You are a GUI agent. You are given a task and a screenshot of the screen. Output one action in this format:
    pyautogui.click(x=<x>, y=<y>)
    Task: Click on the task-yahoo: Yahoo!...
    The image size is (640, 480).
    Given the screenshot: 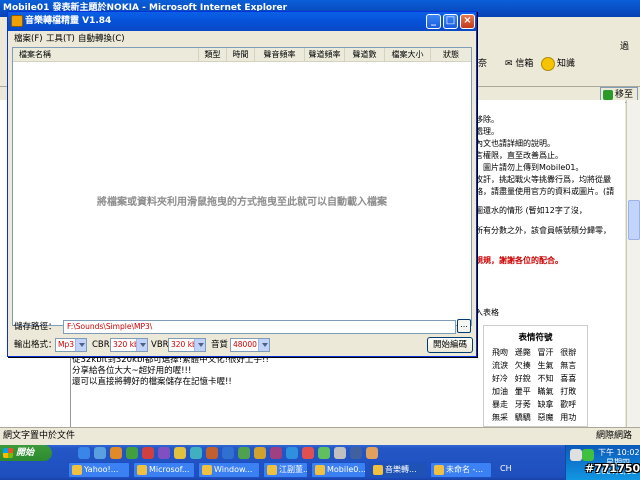 What is the action you would take?
    pyautogui.click(x=99, y=470)
    